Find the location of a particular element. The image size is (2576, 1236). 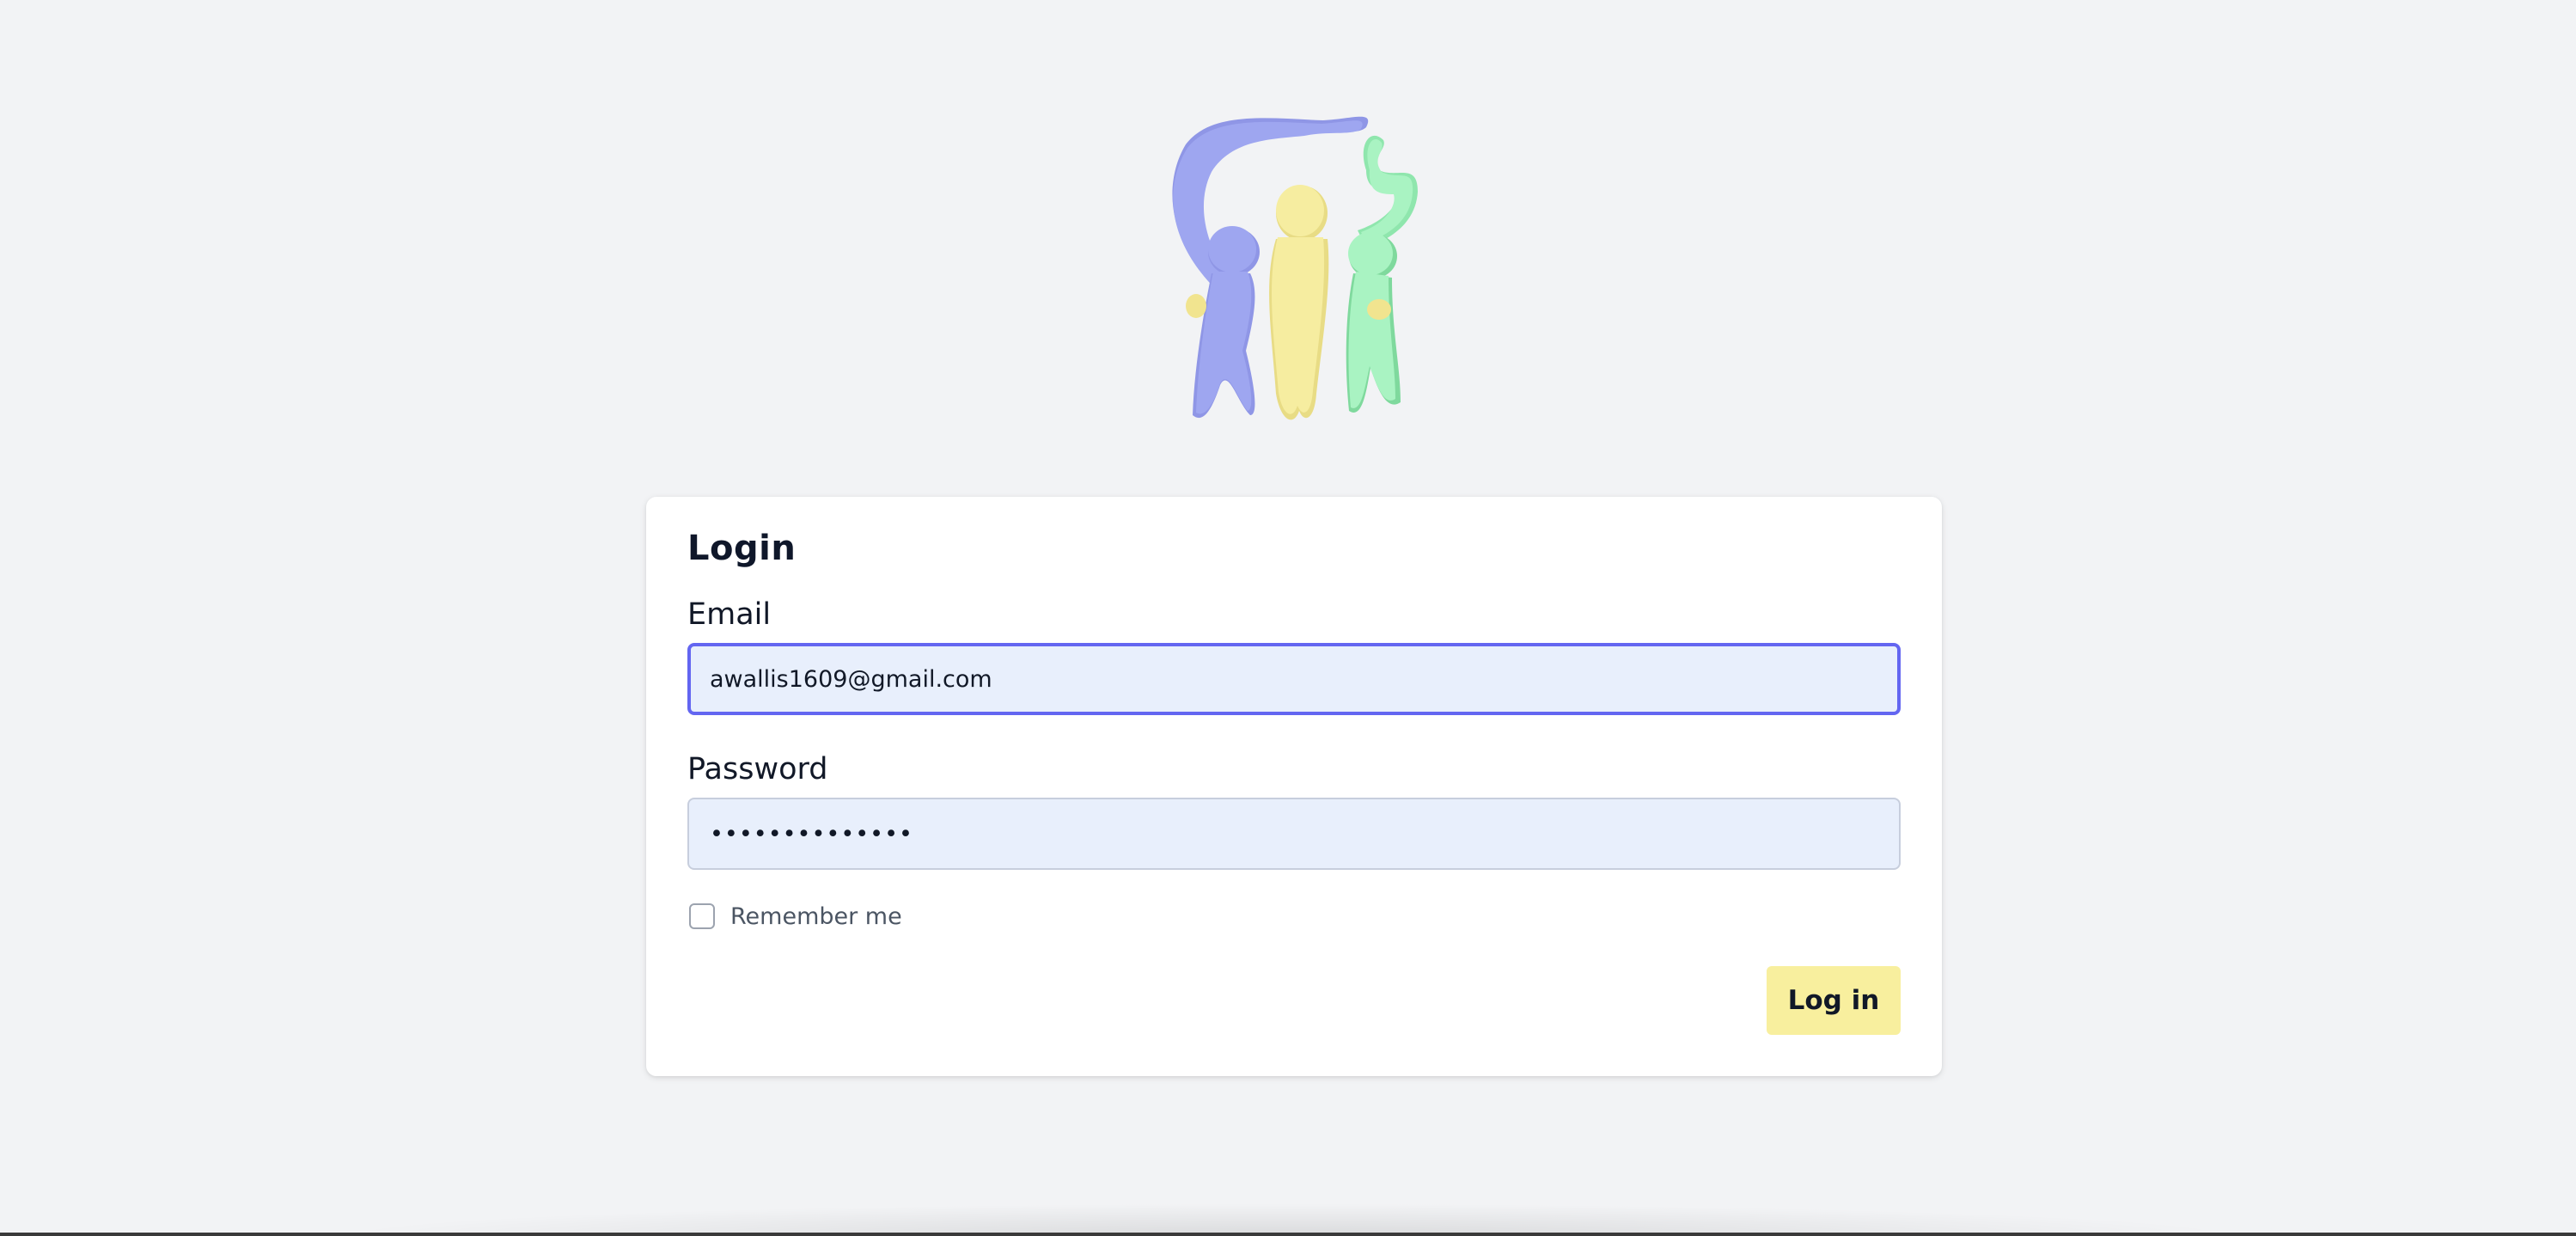

remember-me-label: Remember me is located at coordinates (816, 916).